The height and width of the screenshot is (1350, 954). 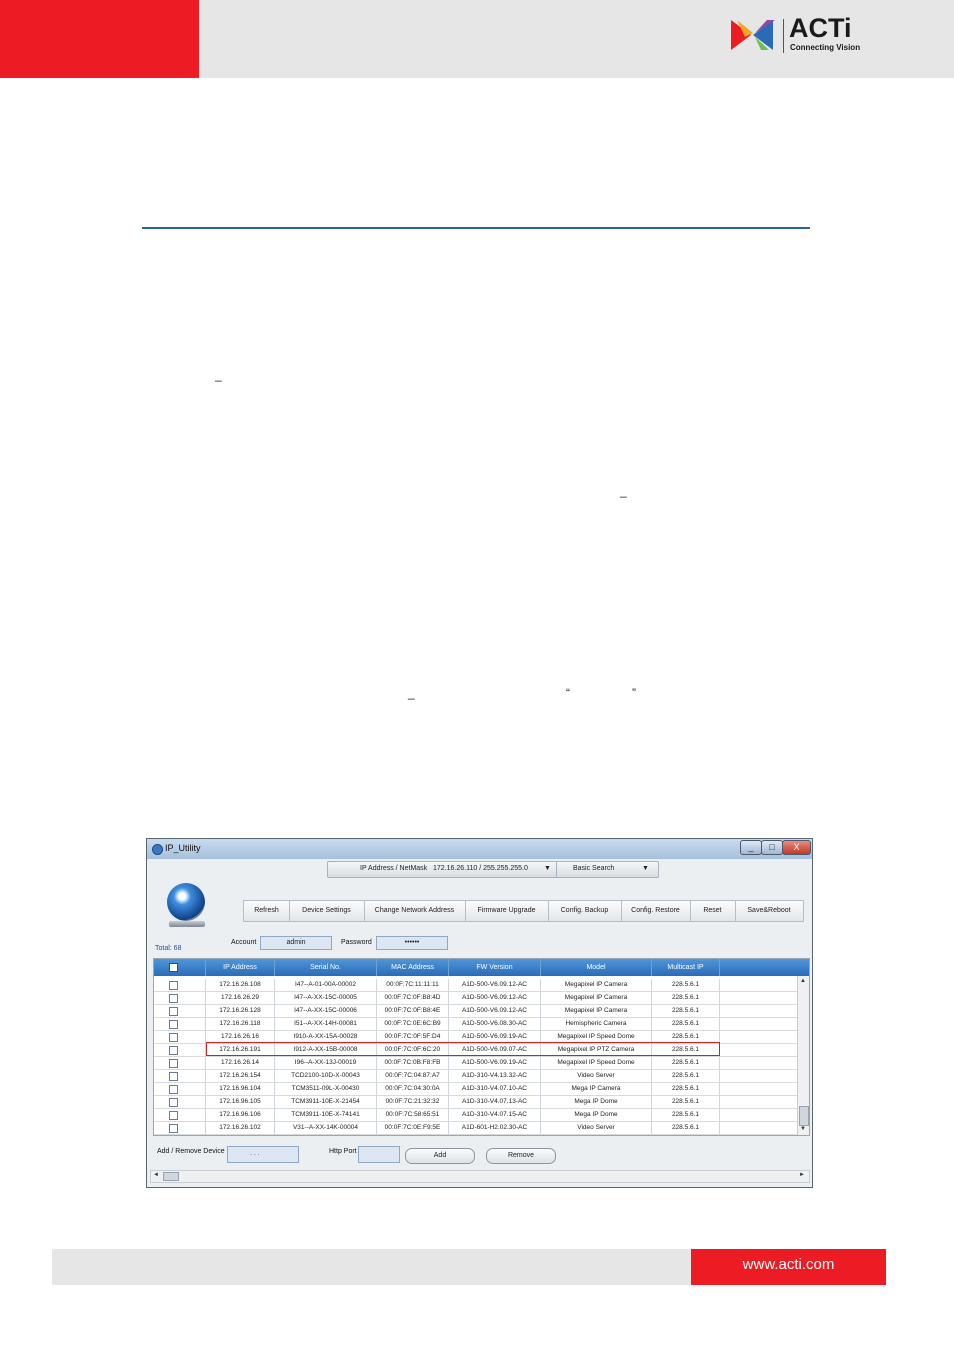 I want to click on save-reboot-button: Save&Reboot, so click(x=769, y=911).